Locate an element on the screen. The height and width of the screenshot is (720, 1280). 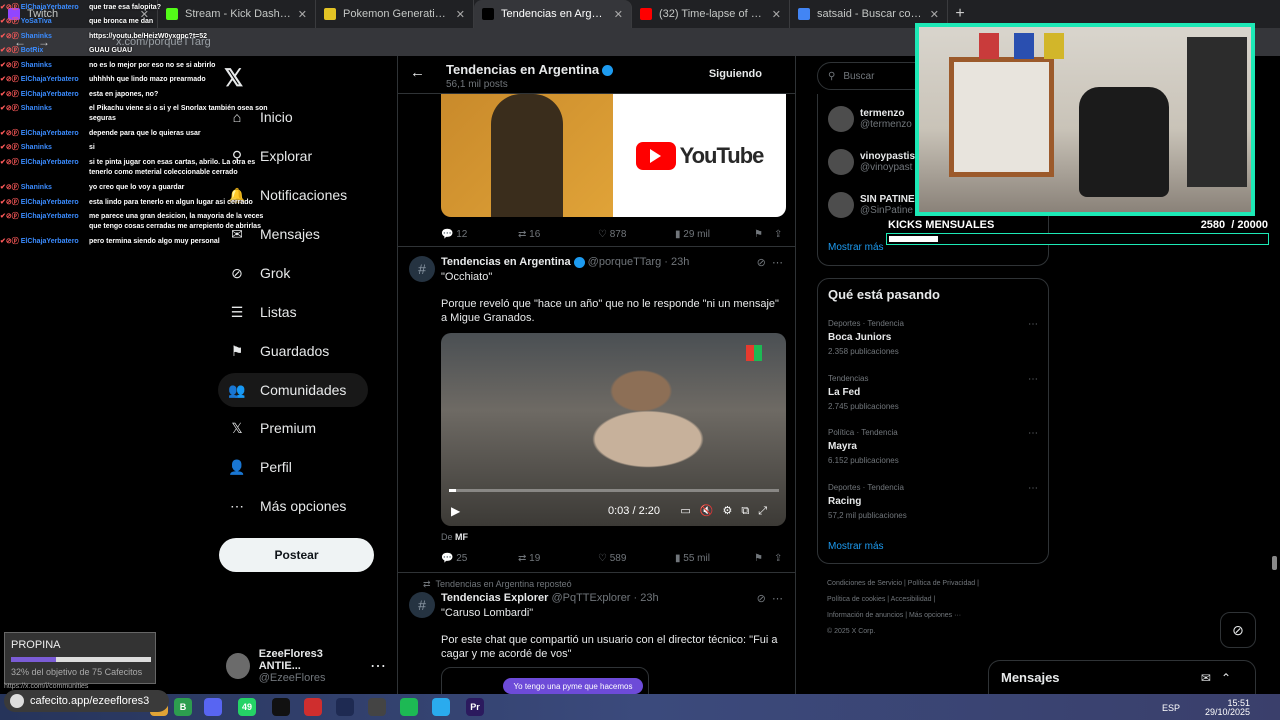
follow-suggestion: termenzo @termenzo is located at coordinates (870, 119).